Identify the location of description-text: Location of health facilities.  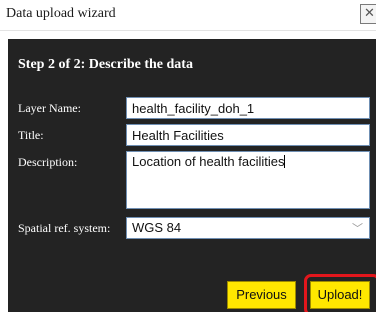
(208, 161).